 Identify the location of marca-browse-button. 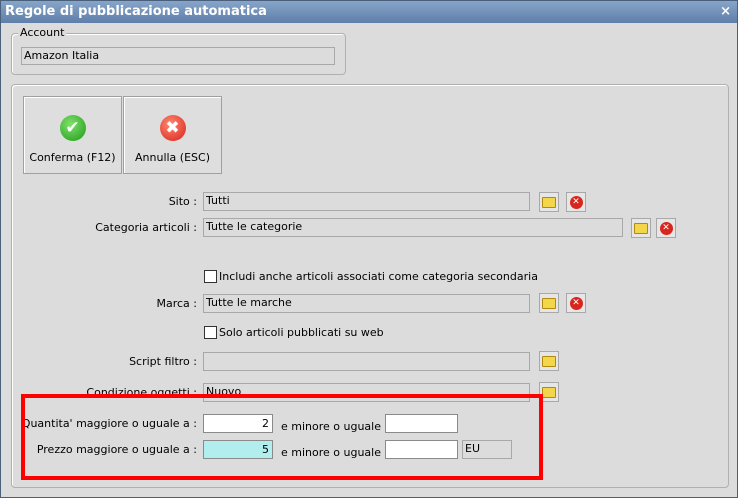
(549, 303).